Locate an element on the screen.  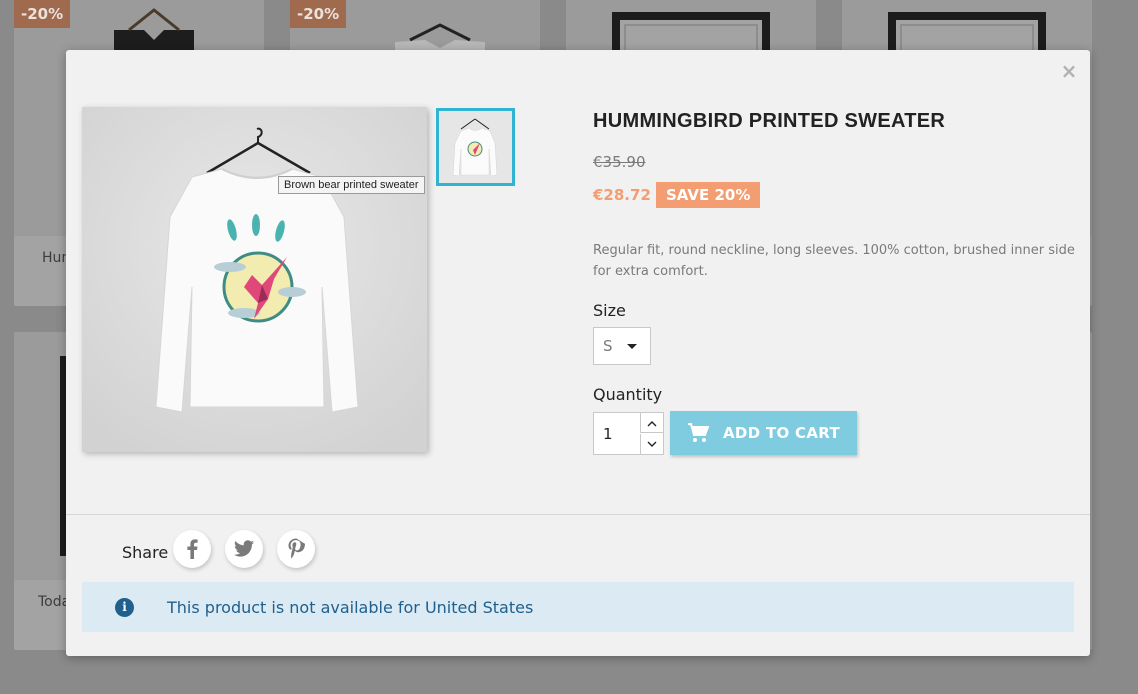
add-to-cart-label: ADD TO CART is located at coordinates (781, 433).